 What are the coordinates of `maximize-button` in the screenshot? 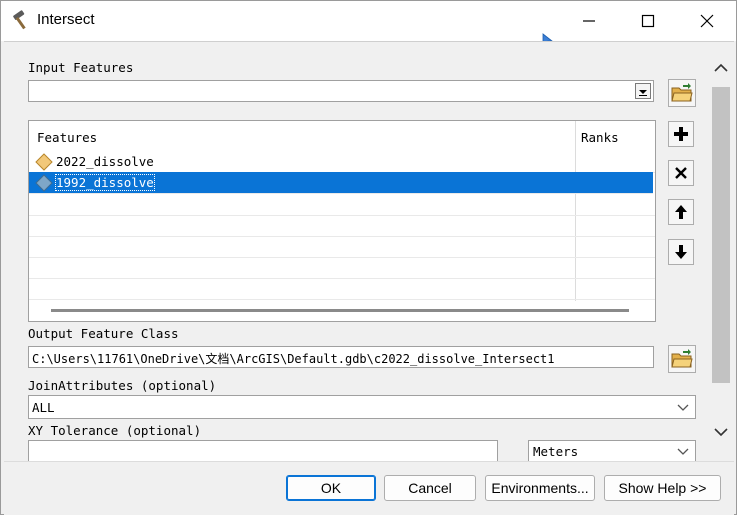 It's located at (648, 21).